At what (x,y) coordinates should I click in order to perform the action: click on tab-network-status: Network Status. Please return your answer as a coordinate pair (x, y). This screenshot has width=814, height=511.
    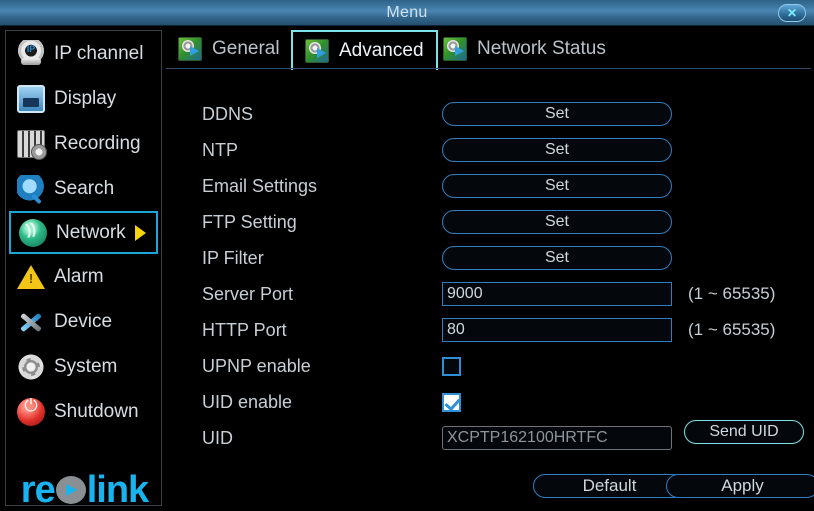
    Looking at the image, I should click on (524, 49).